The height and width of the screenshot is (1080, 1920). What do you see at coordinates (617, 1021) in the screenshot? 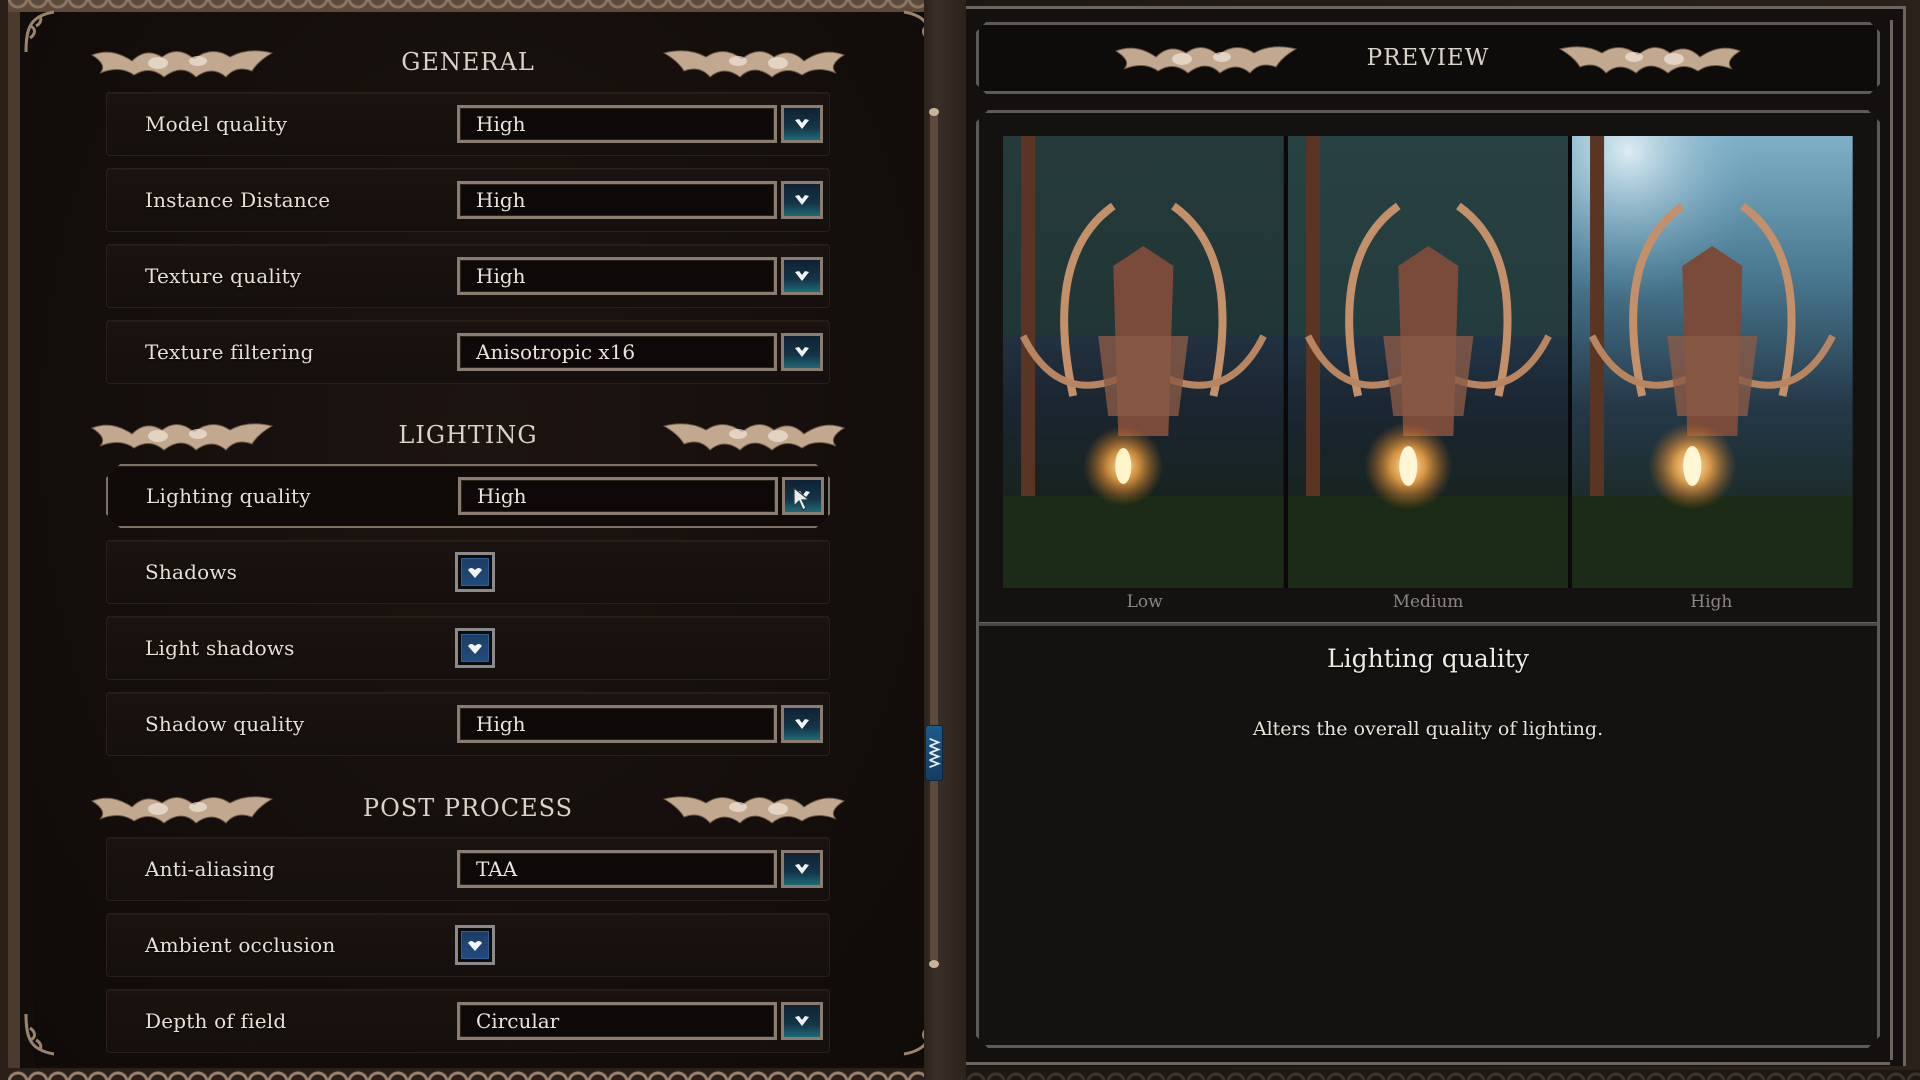
I see `dropdown-value: Circular` at bounding box center [617, 1021].